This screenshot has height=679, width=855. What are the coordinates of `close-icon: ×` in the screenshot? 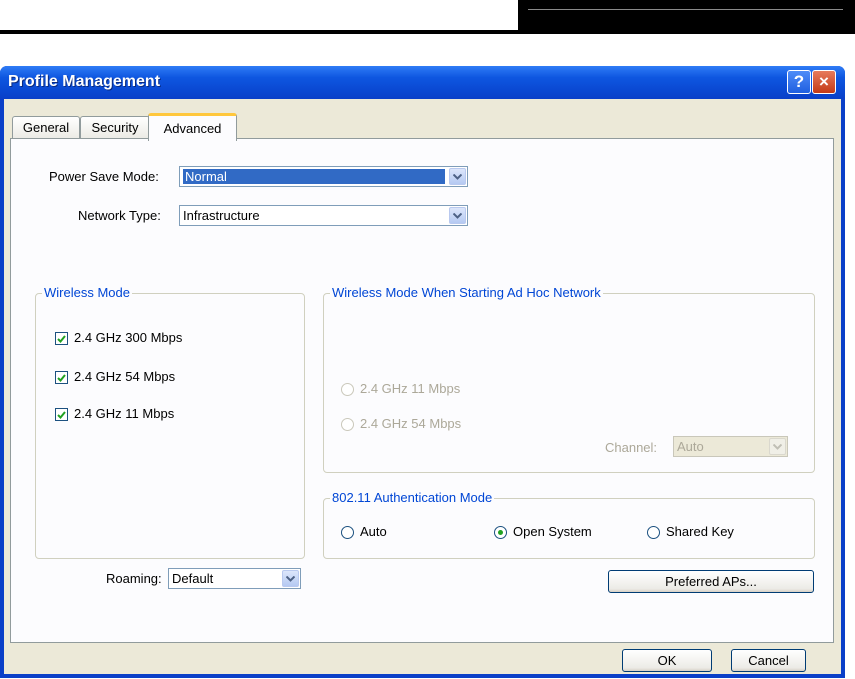 It's located at (824, 81).